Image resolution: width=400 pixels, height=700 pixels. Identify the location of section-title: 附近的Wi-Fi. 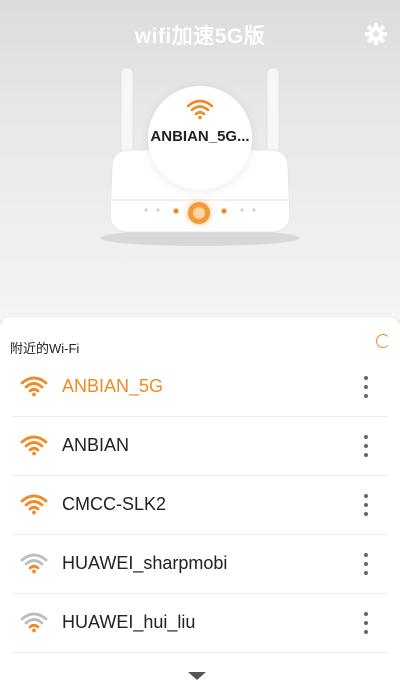
(45, 348).